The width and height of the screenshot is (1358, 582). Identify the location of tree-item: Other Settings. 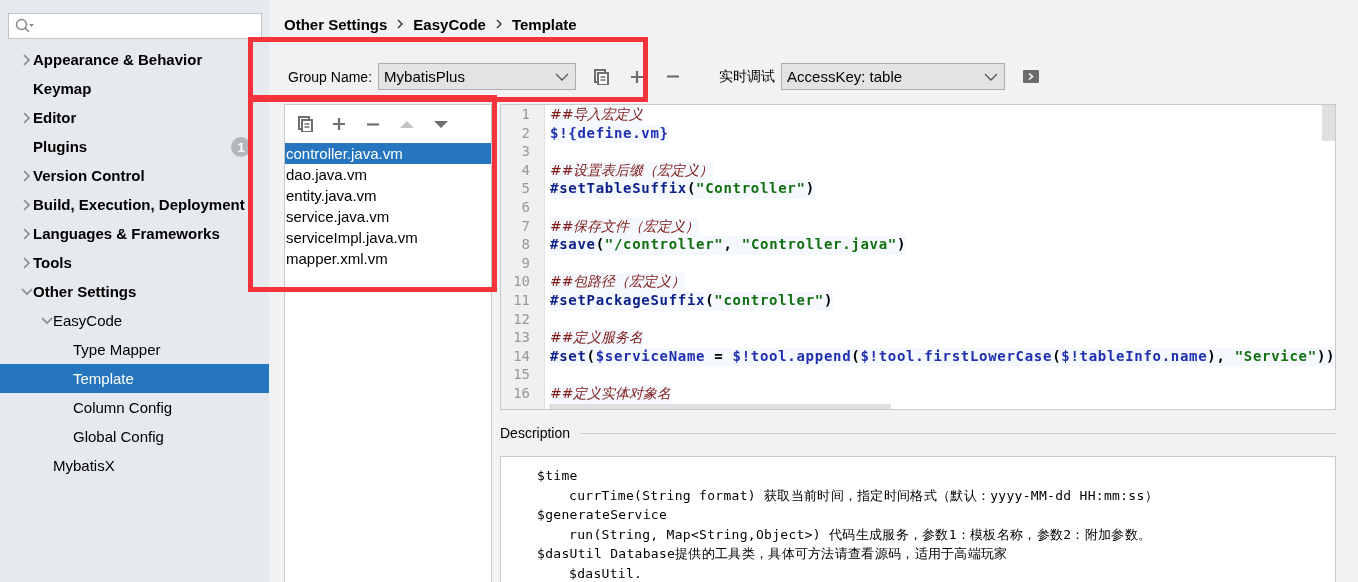
(134, 291).